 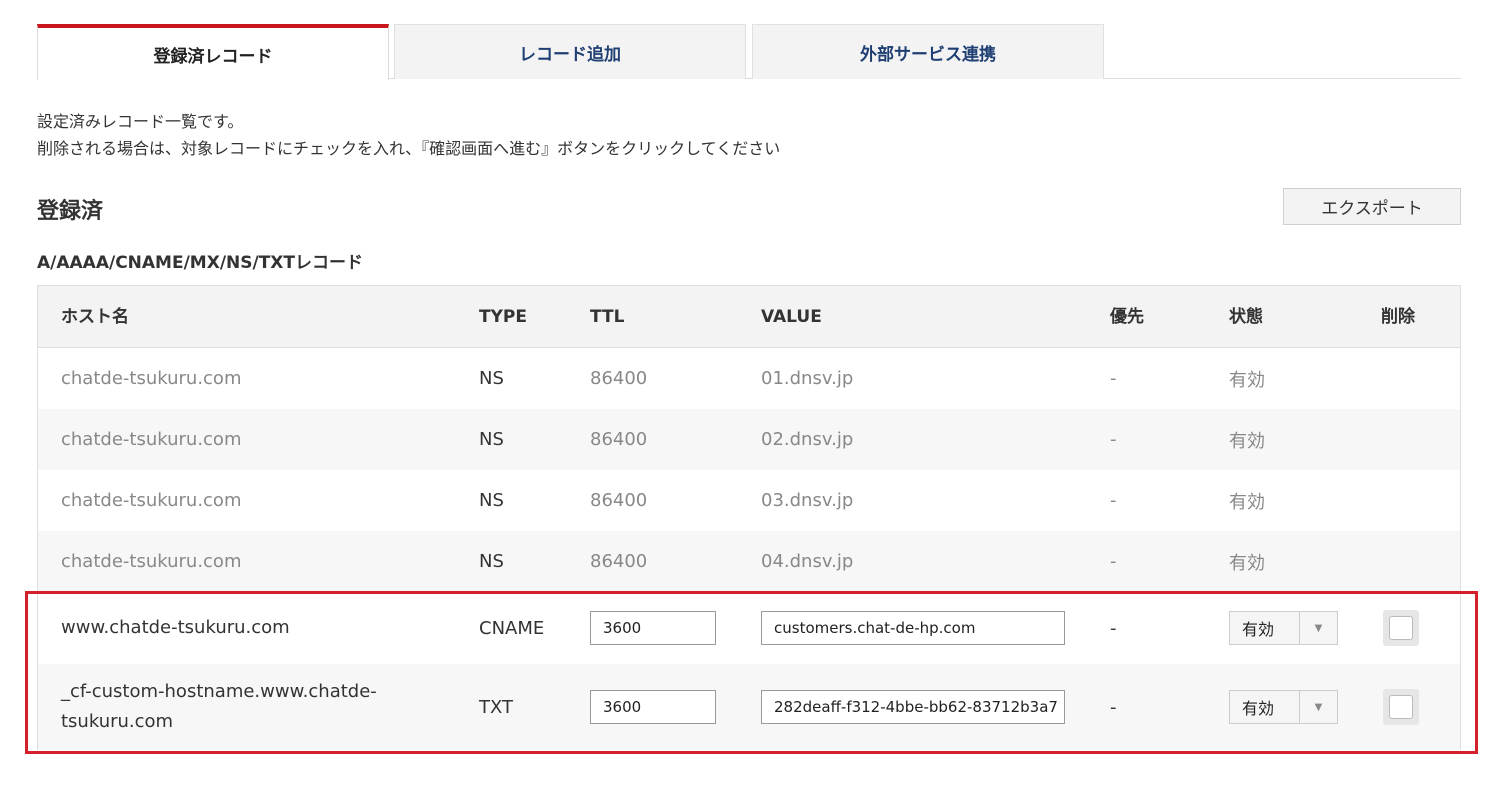 What do you see at coordinates (807, 500) in the screenshot?
I see `cell-value: 03.dnsv.jp` at bounding box center [807, 500].